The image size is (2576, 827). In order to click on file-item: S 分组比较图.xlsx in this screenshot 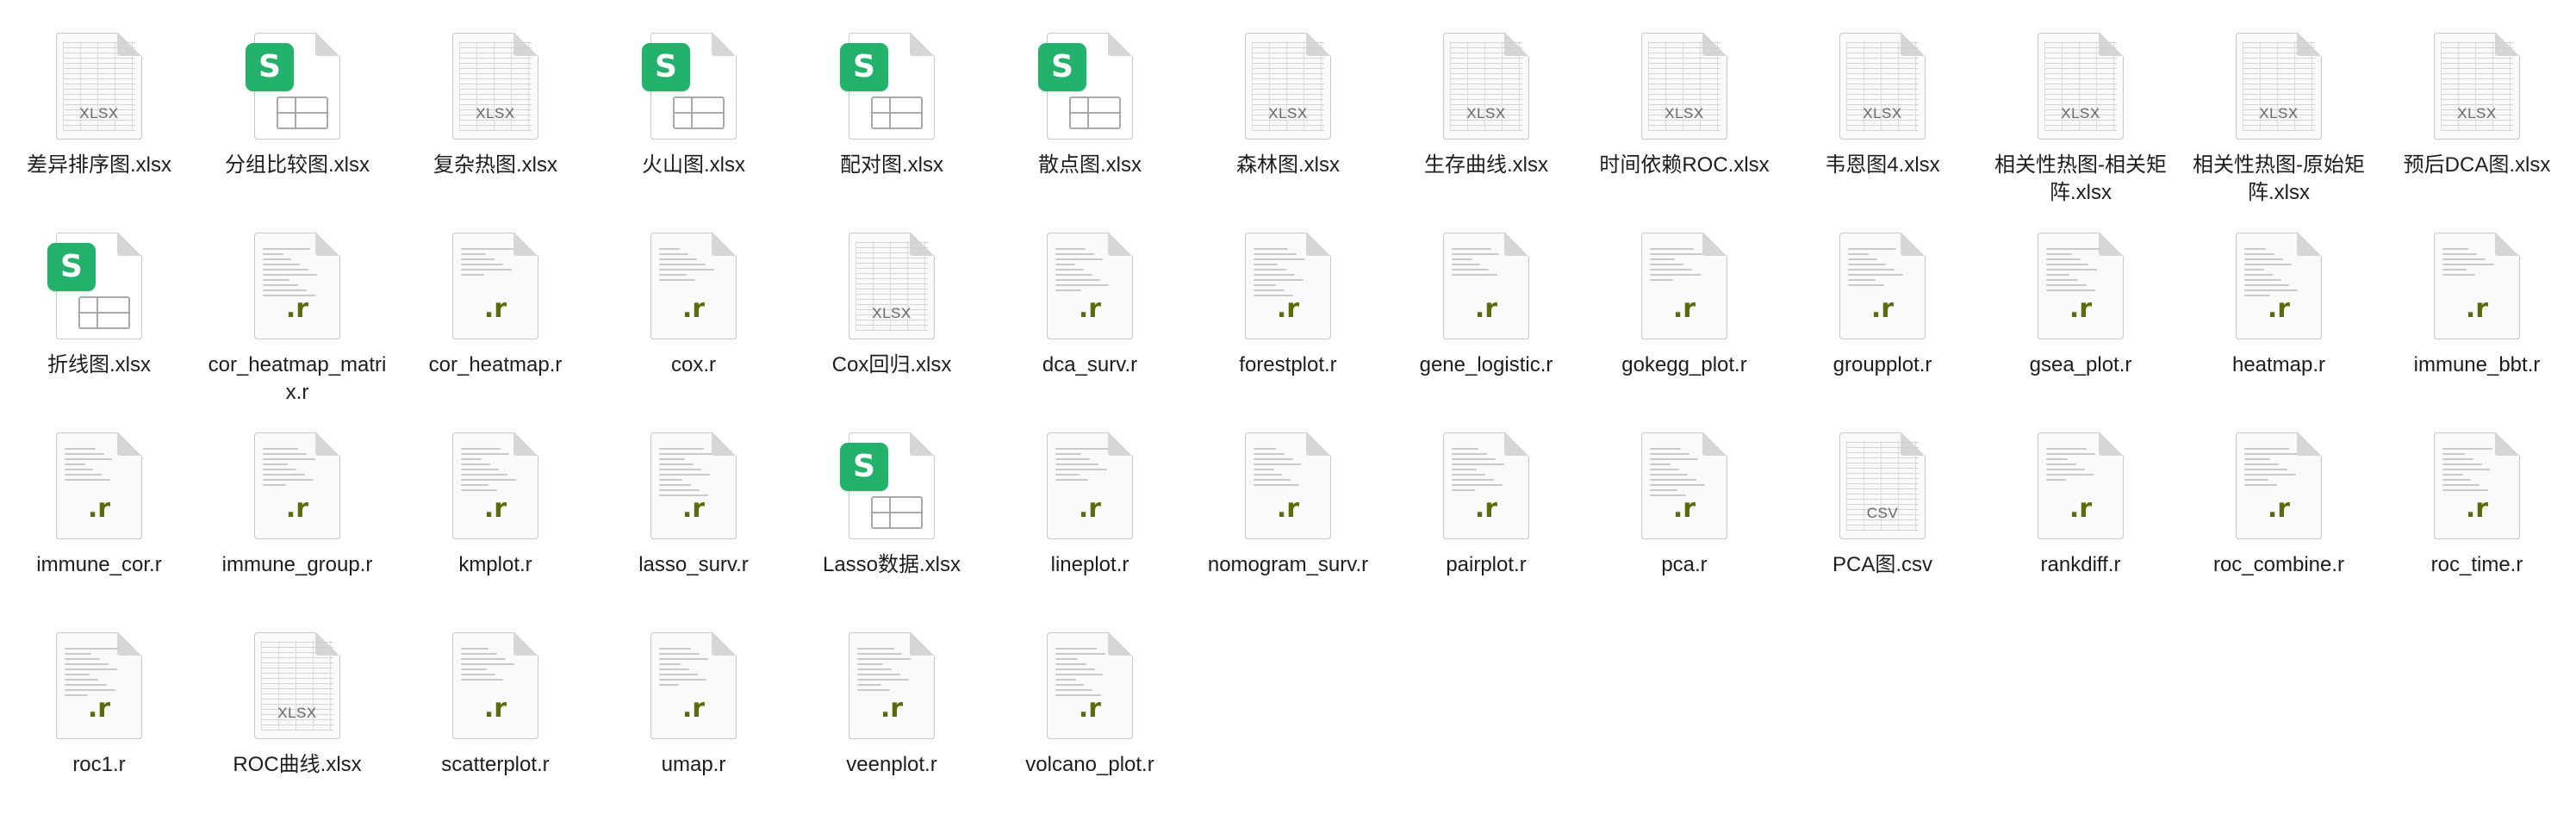, I will do `click(297, 100)`.